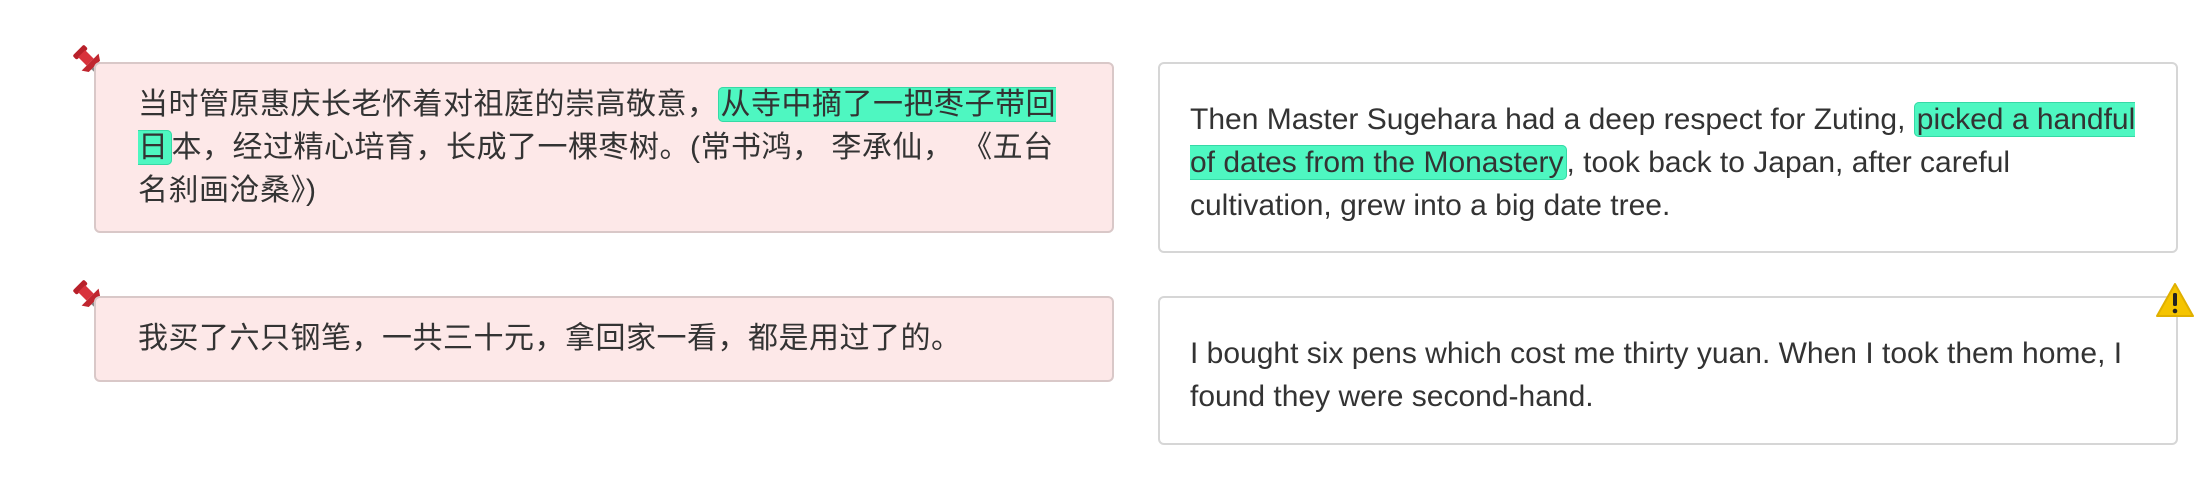  Describe the element at coordinates (2175, 300) in the screenshot. I see `warning-icon` at that location.